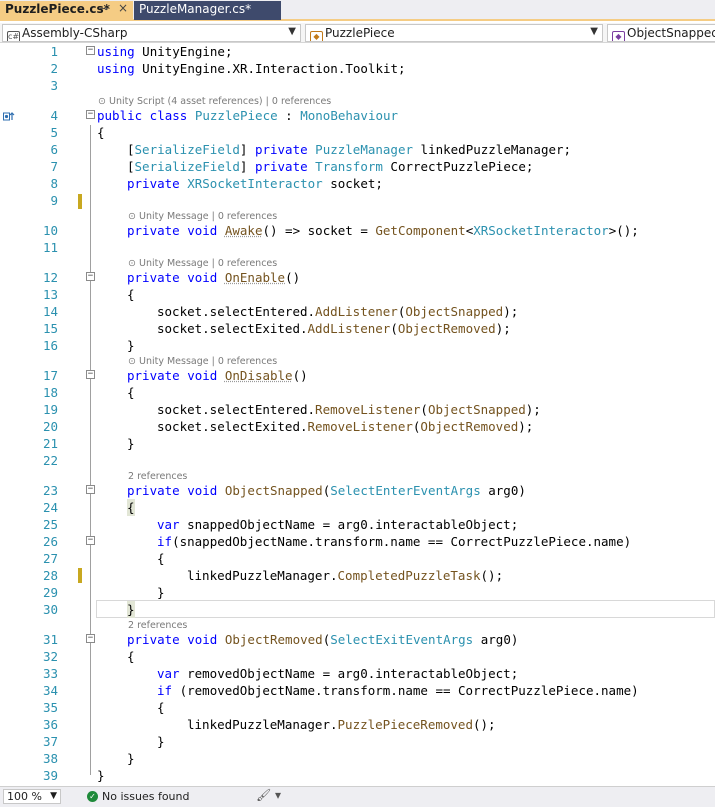  Describe the element at coordinates (10, 117) in the screenshot. I see `class-inheritance-icon` at that location.